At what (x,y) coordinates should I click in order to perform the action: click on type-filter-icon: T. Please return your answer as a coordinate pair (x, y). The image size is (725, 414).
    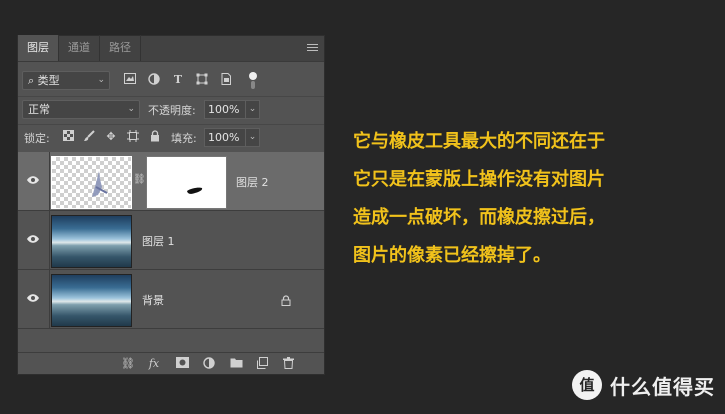
    Looking at the image, I should click on (178, 80).